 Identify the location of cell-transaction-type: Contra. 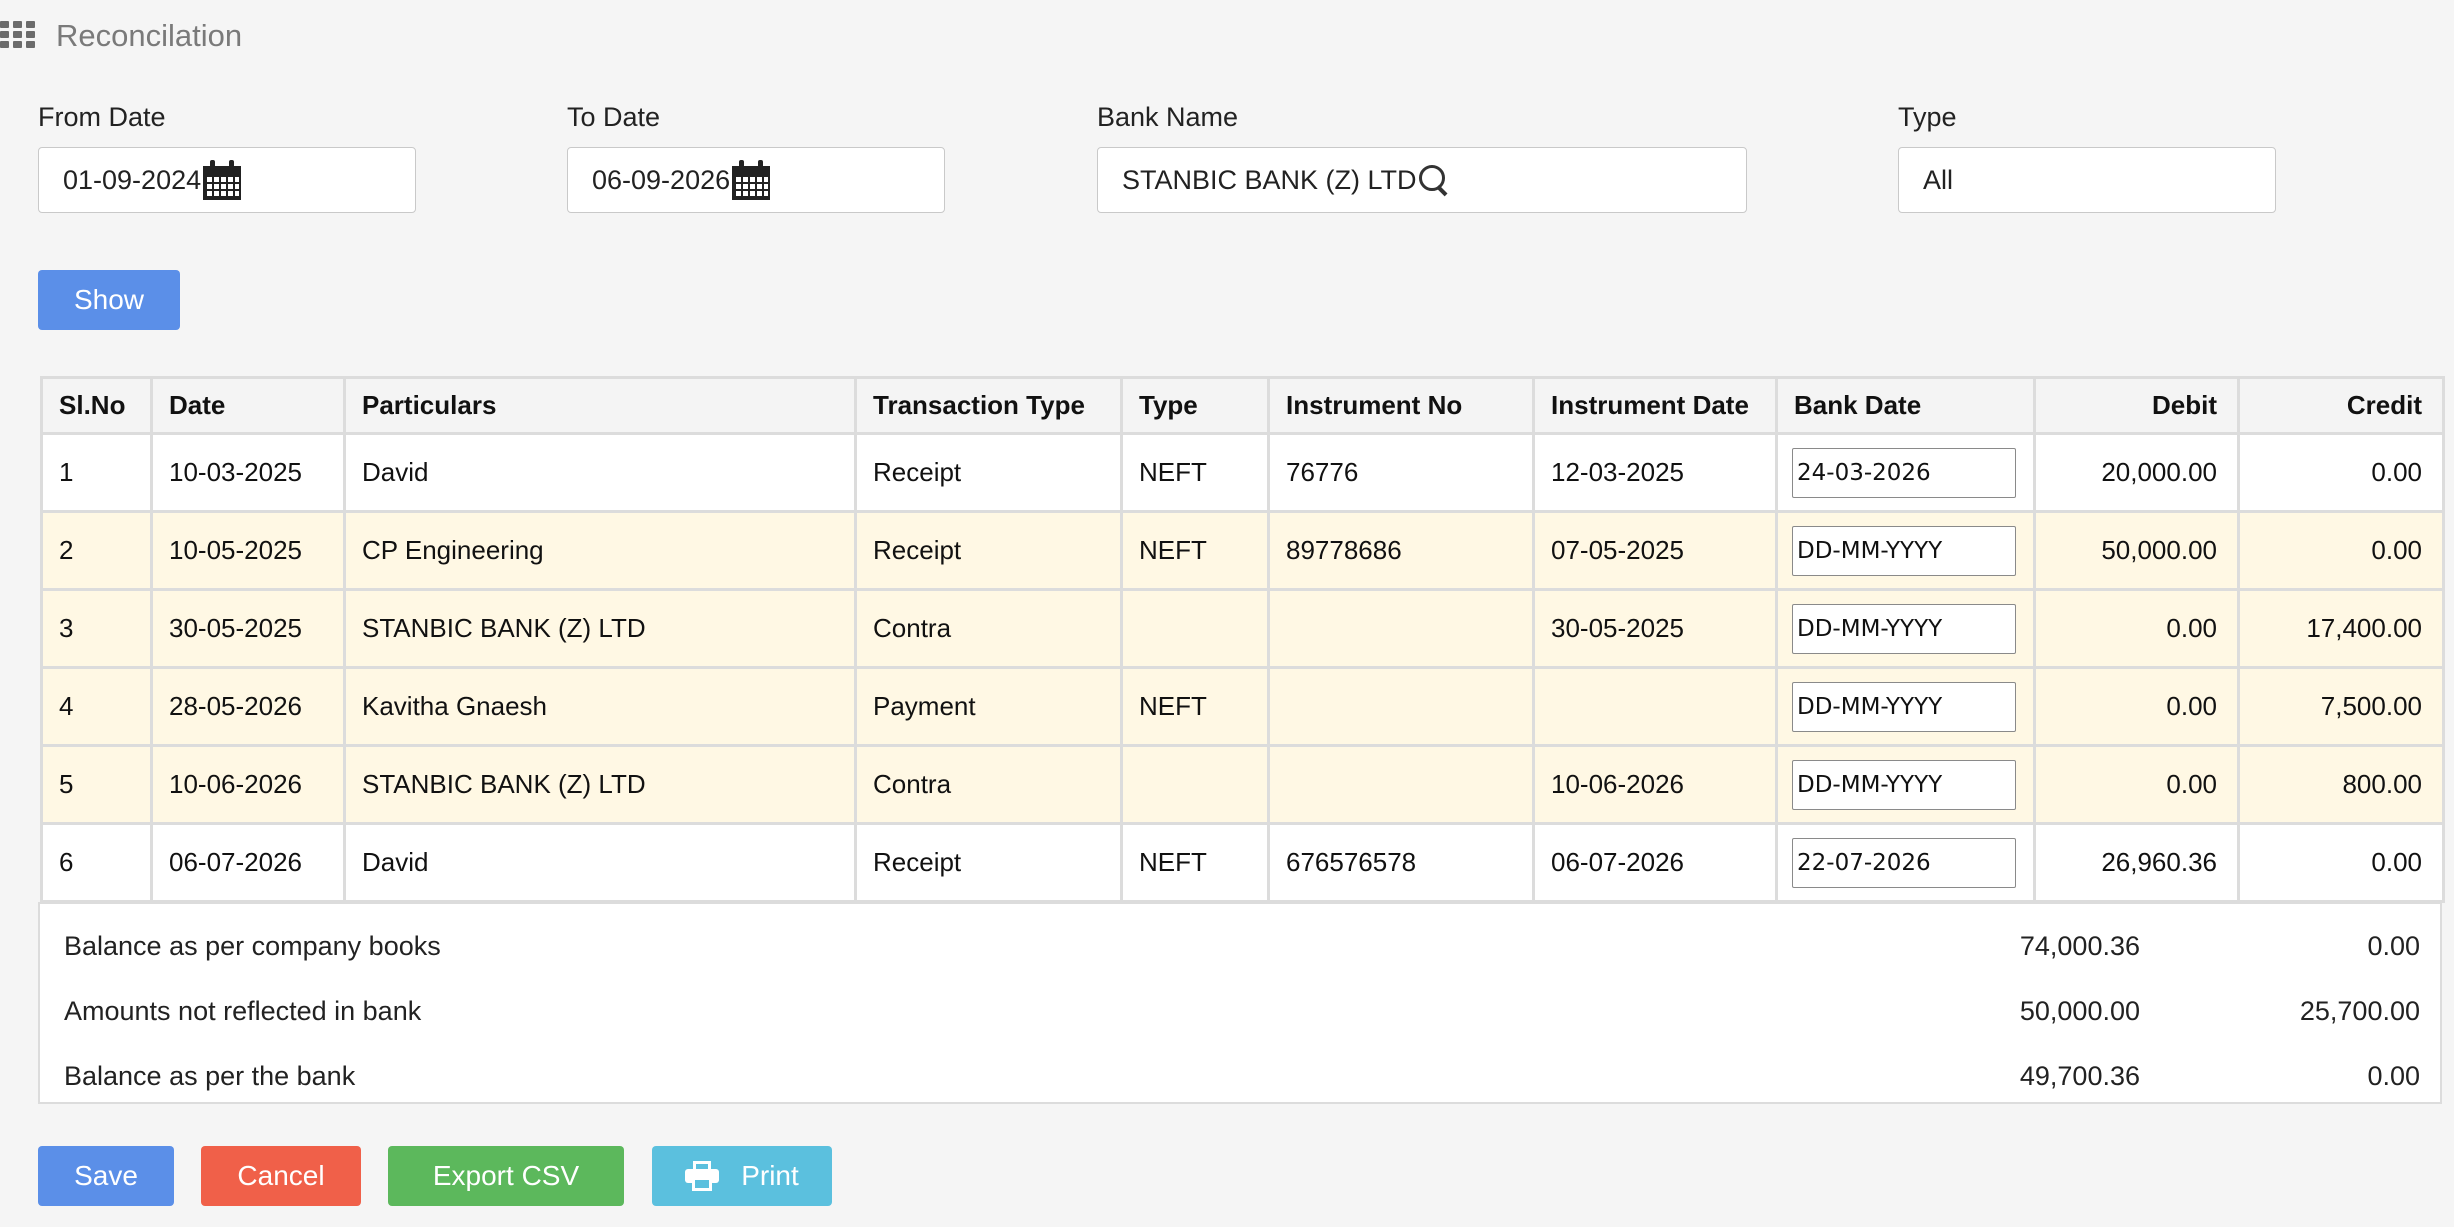
(988, 628).